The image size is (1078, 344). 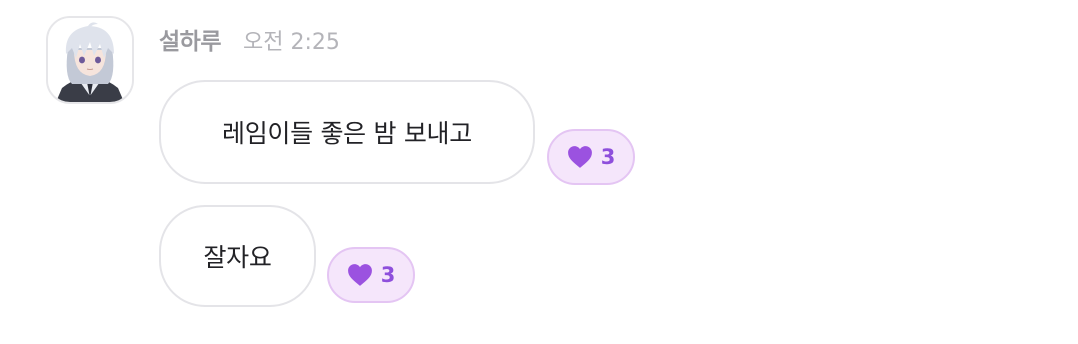 What do you see at coordinates (190, 39) in the screenshot?
I see `sender-name: 설하루` at bounding box center [190, 39].